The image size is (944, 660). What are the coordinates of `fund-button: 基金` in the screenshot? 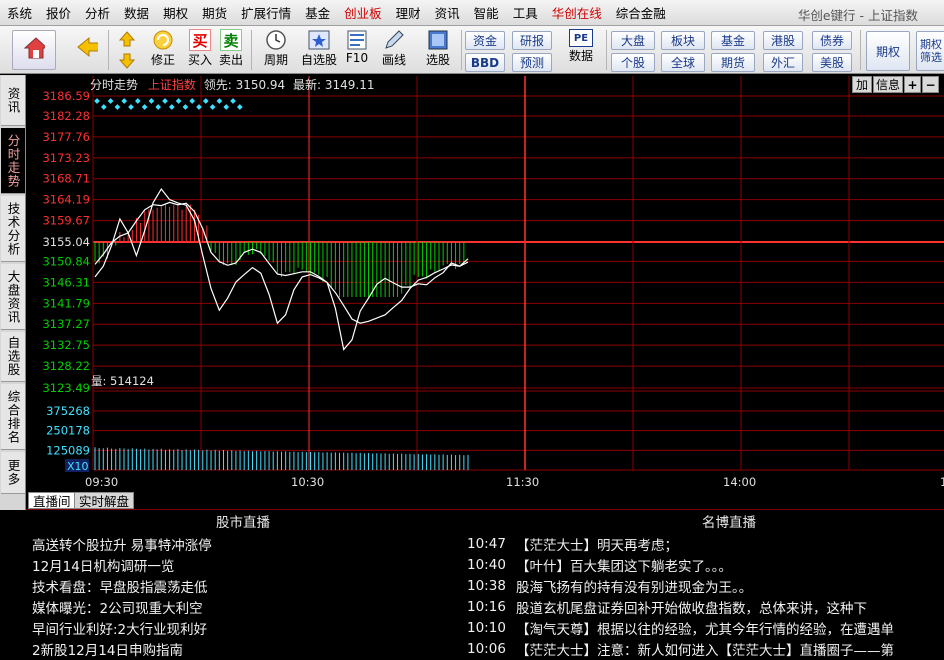 It's located at (733, 40).